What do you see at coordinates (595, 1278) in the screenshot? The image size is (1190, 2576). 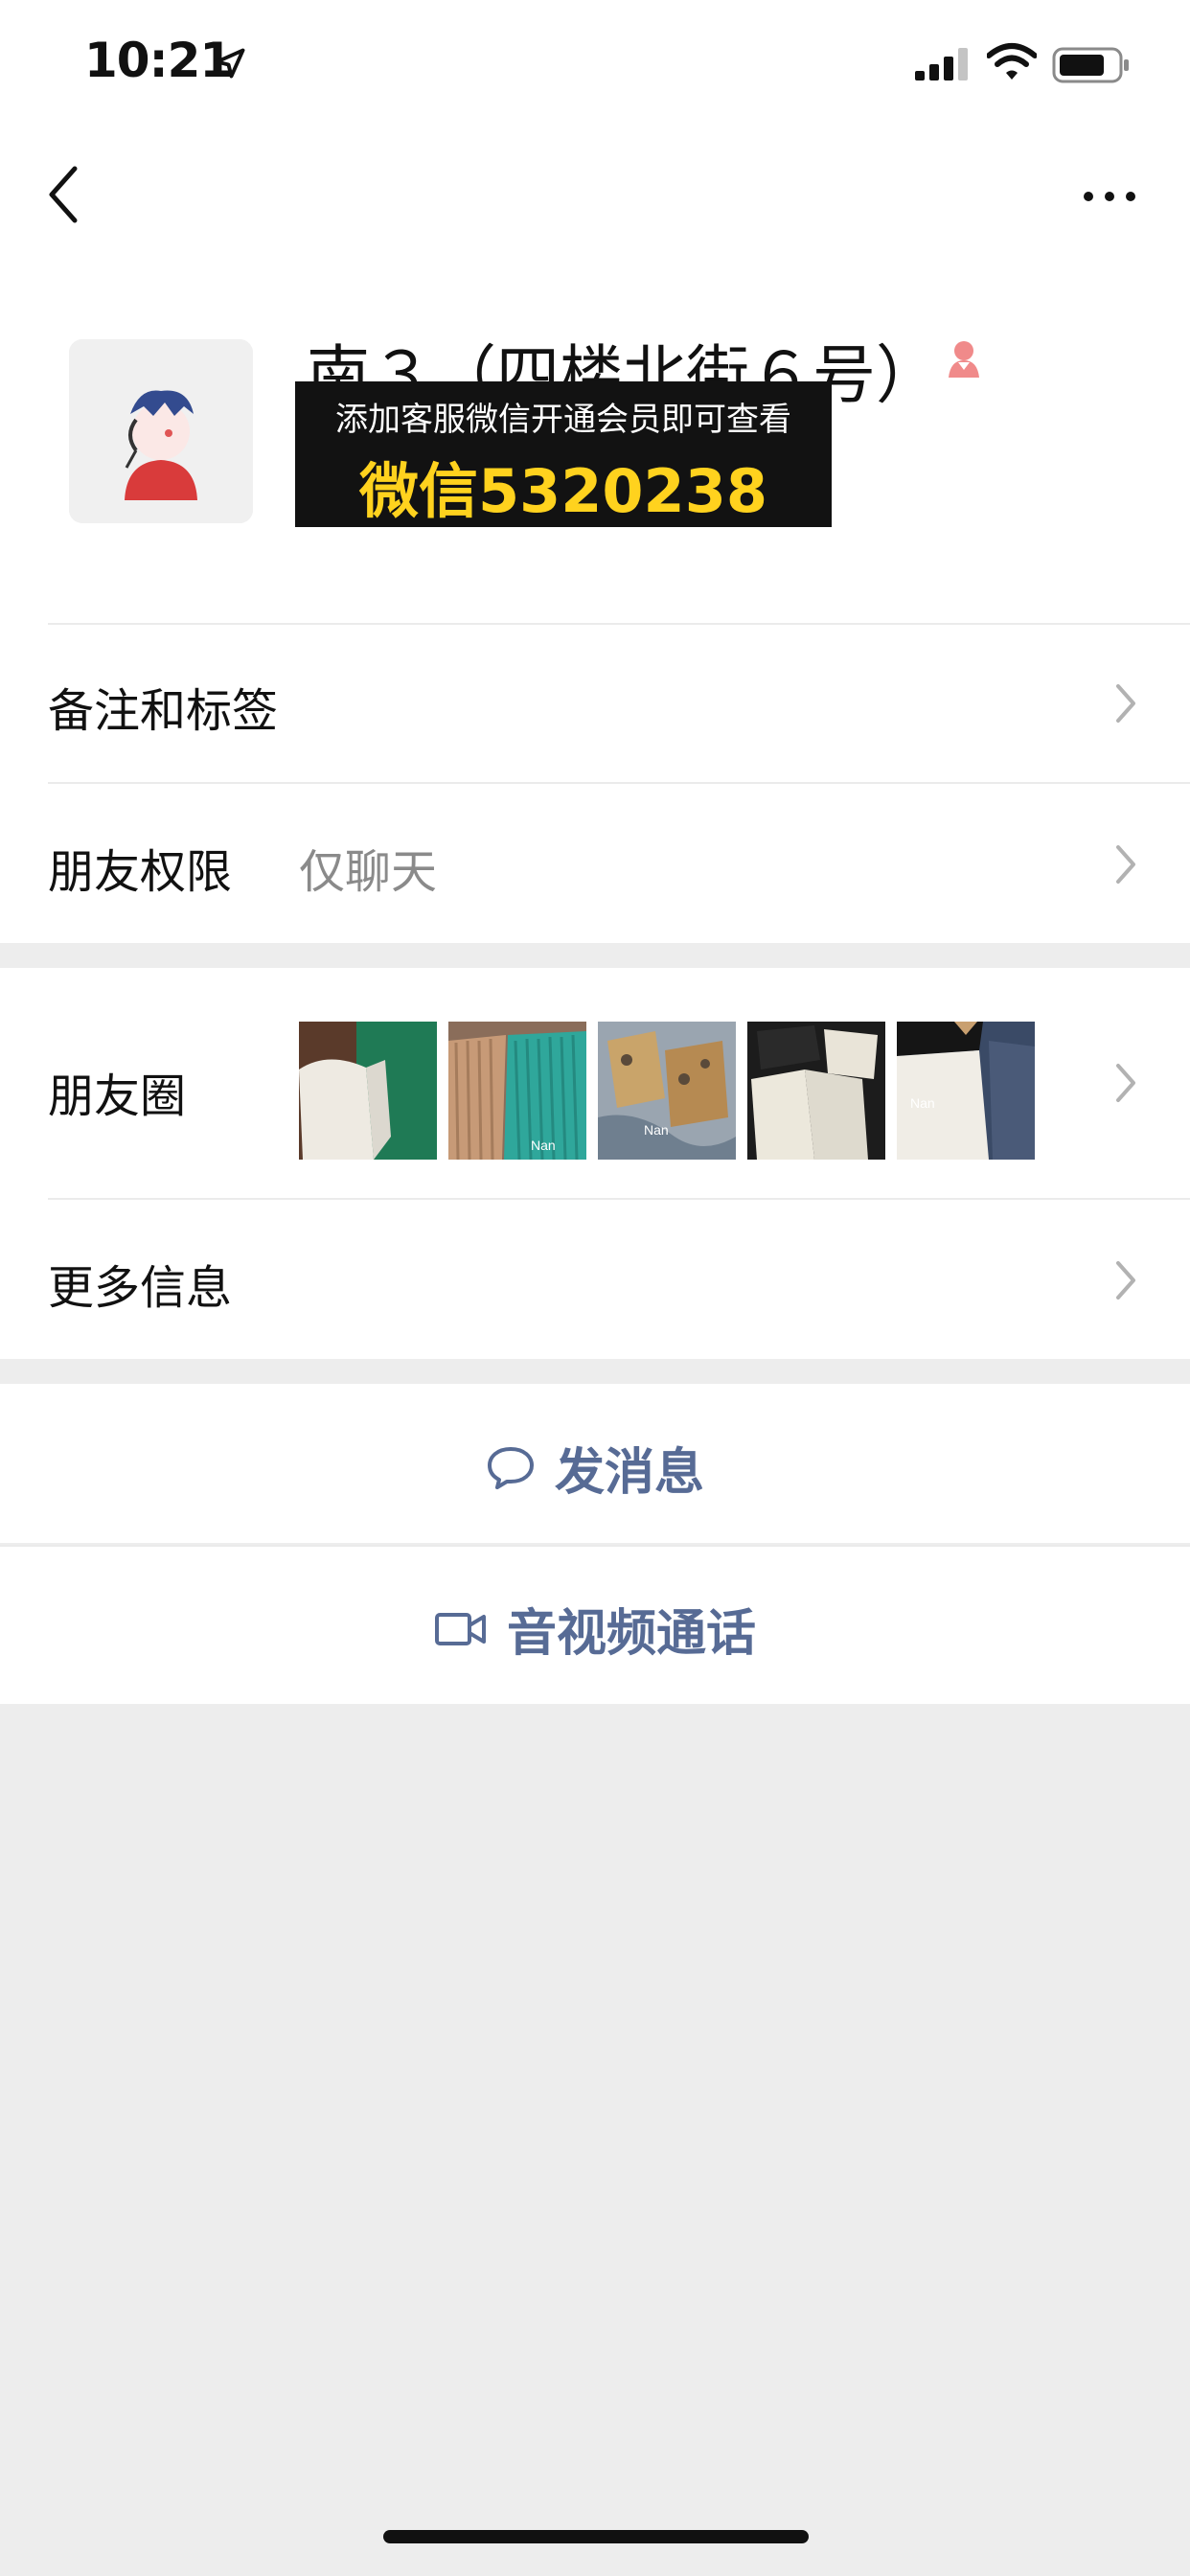 I see `more-info-row: 更多信息` at bounding box center [595, 1278].